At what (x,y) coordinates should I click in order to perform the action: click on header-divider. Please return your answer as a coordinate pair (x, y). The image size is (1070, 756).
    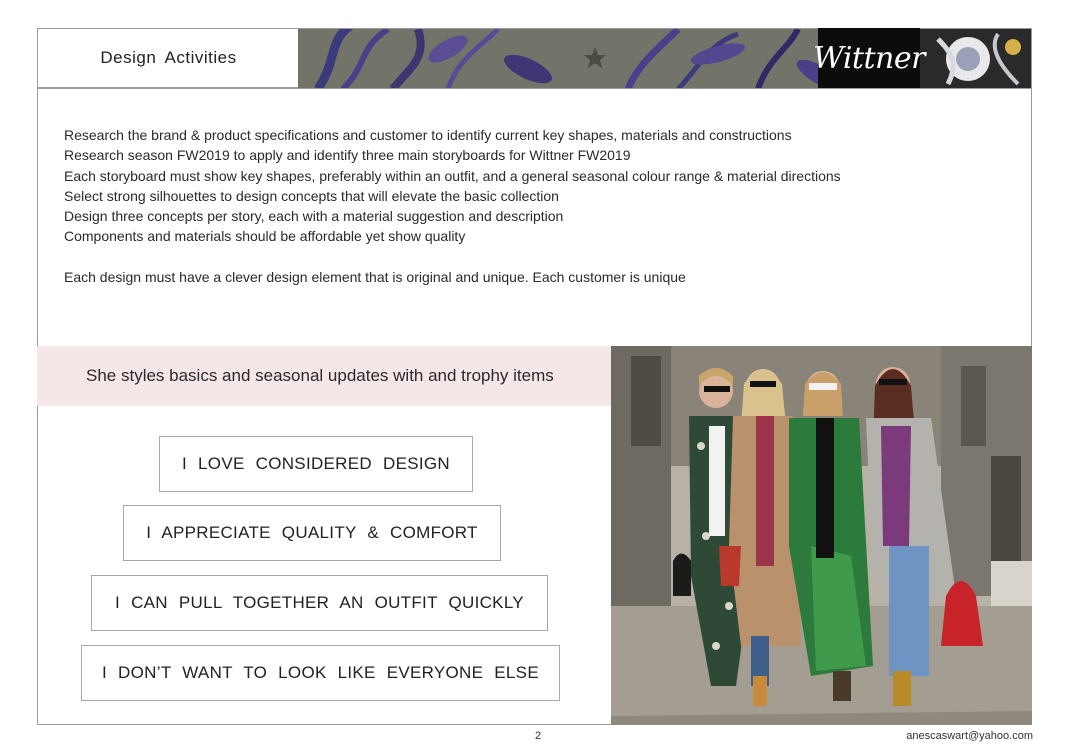
    Looking at the image, I should click on (534, 88).